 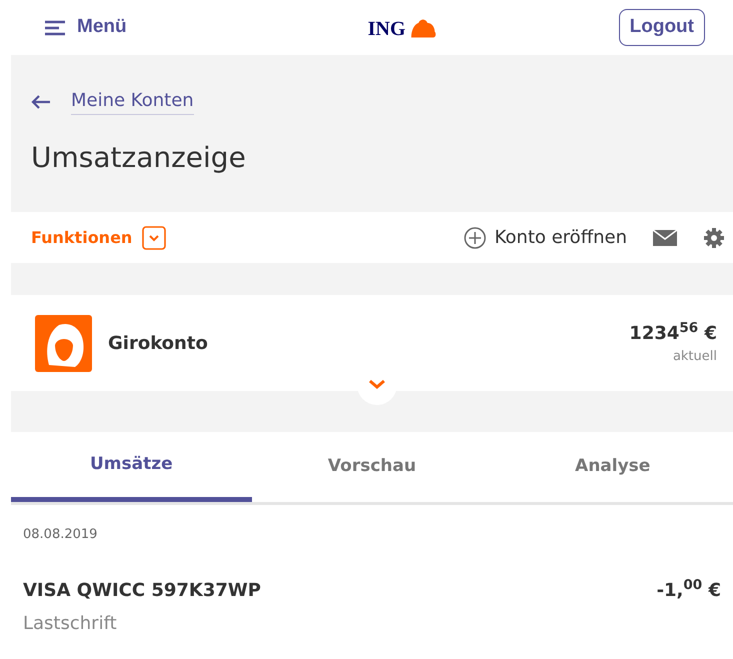 What do you see at coordinates (612, 467) in the screenshot?
I see `tab: Analyse` at bounding box center [612, 467].